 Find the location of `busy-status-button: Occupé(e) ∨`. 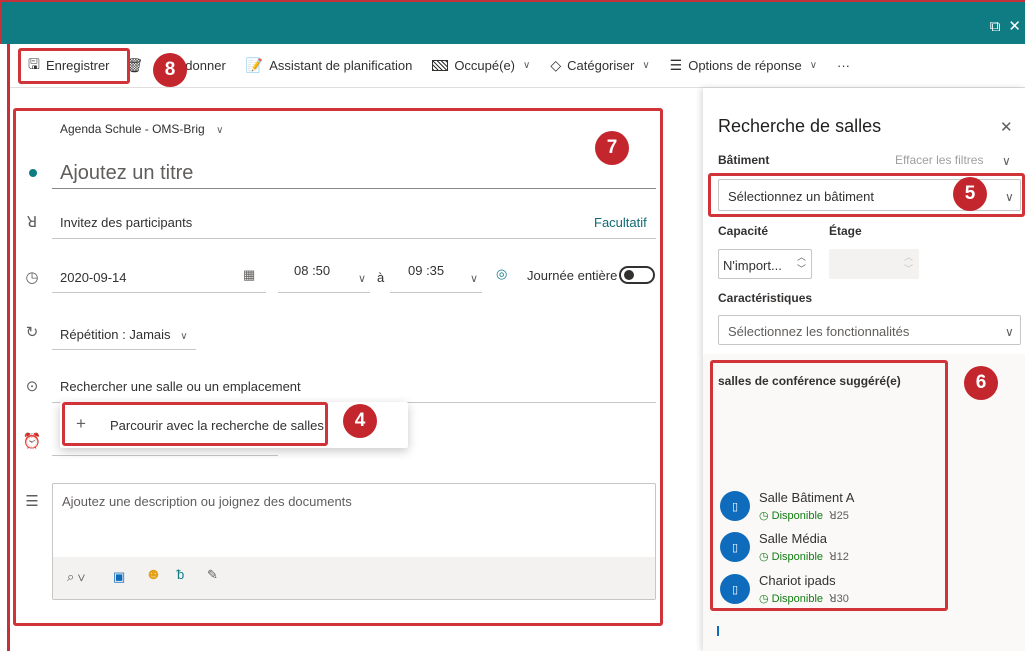

busy-status-button: Occupé(e) ∨ is located at coordinates (481, 66).